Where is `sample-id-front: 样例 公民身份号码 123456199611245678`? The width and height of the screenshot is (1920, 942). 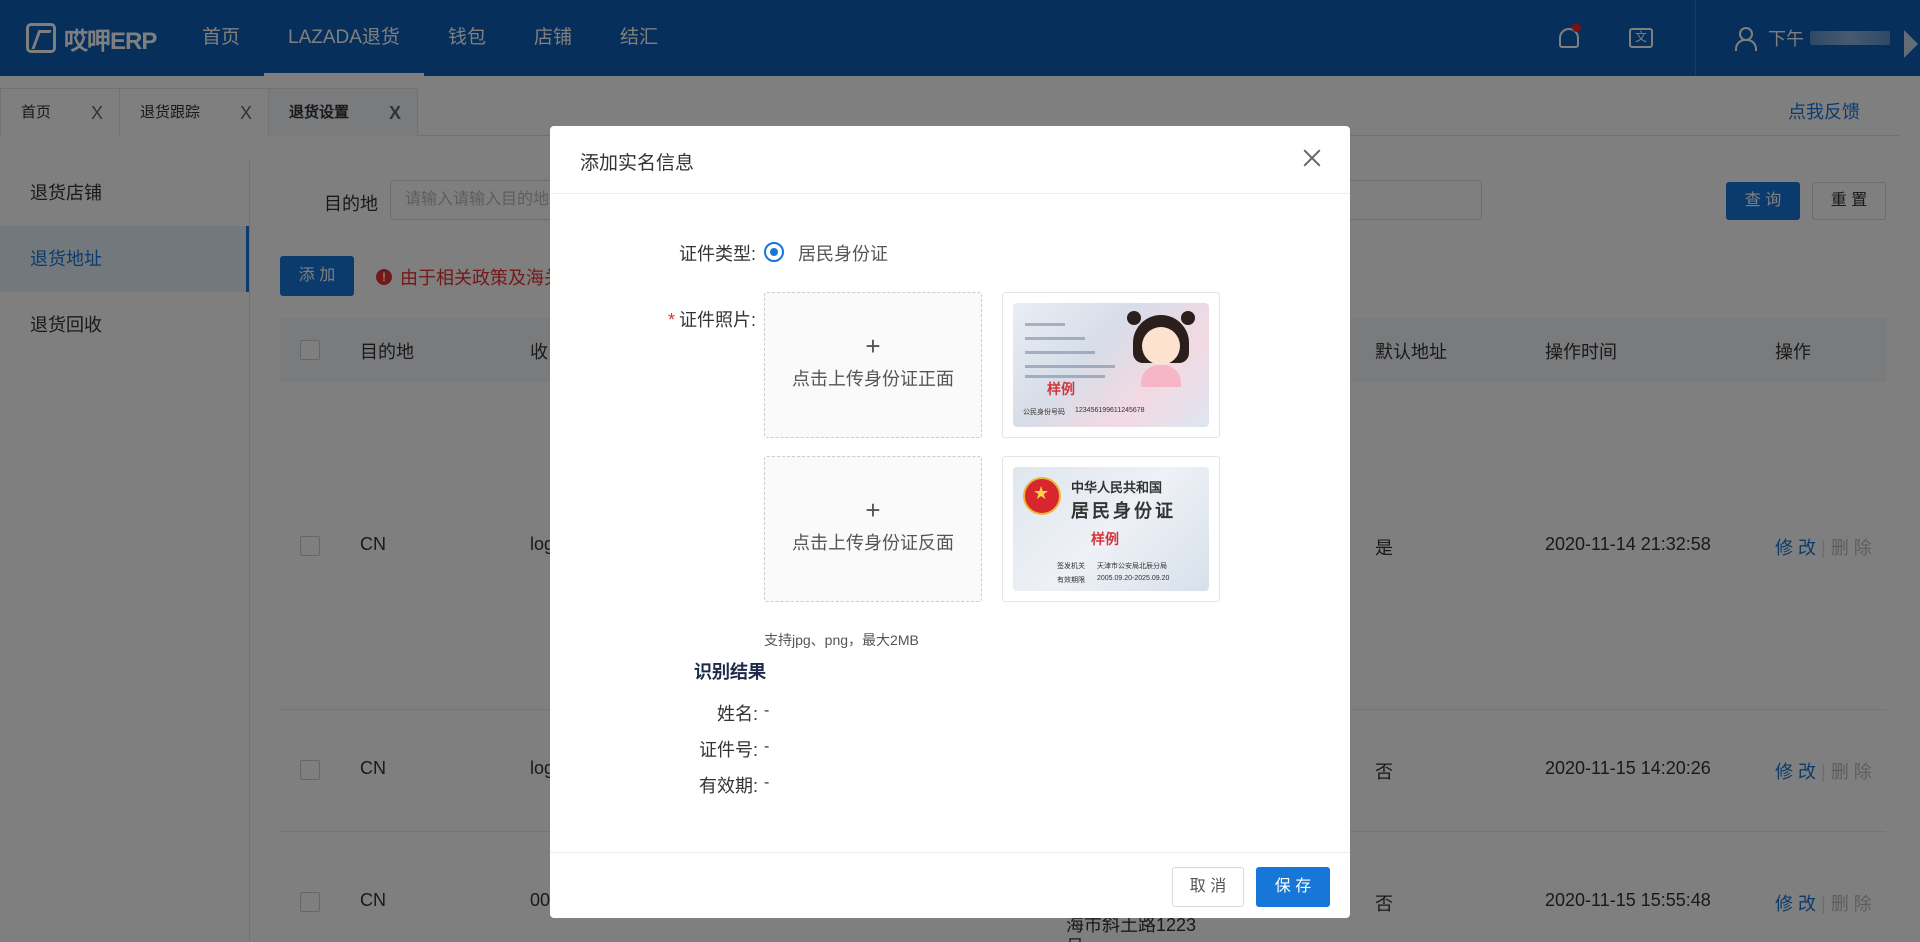 sample-id-front: 样例 公民身份号码 123456199611245678 is located at coordinates (1111, 365).